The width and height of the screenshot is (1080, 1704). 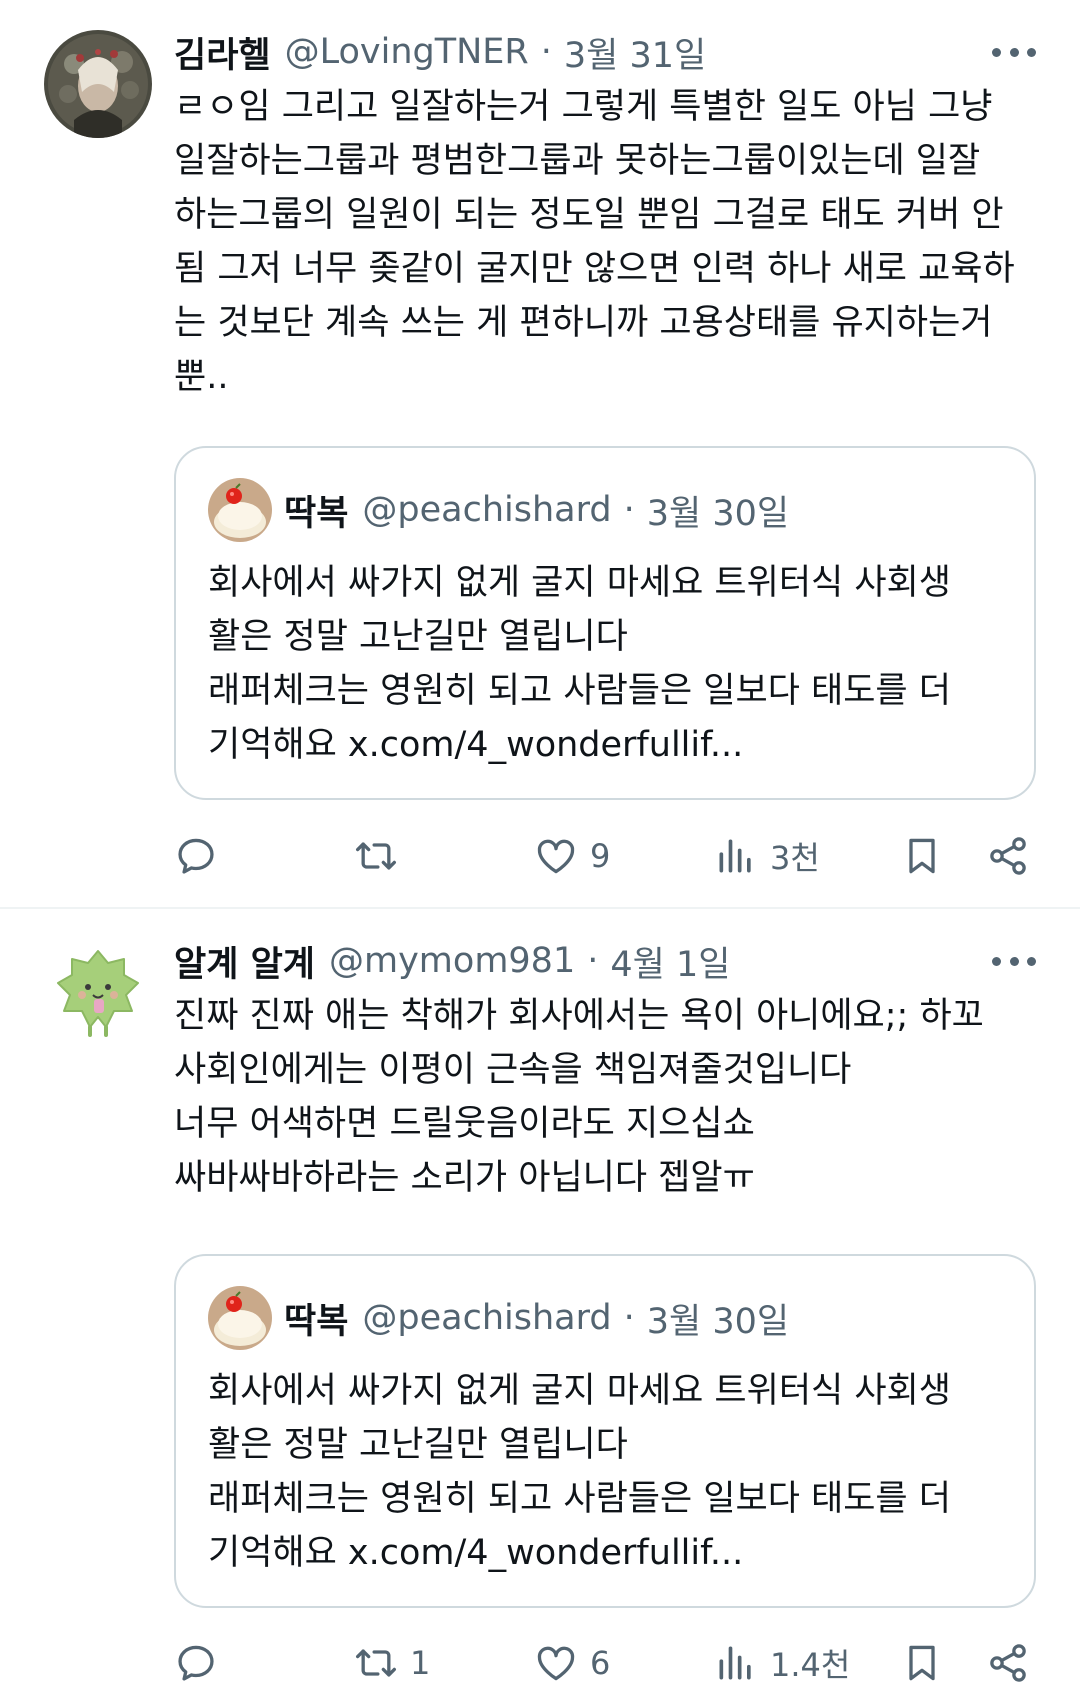 I want to click on tweet-text-line: 하는그룹의 일원이 되는 정도일 뿐임 그걸로 태도 커버 안, so click(x=589, y=215).